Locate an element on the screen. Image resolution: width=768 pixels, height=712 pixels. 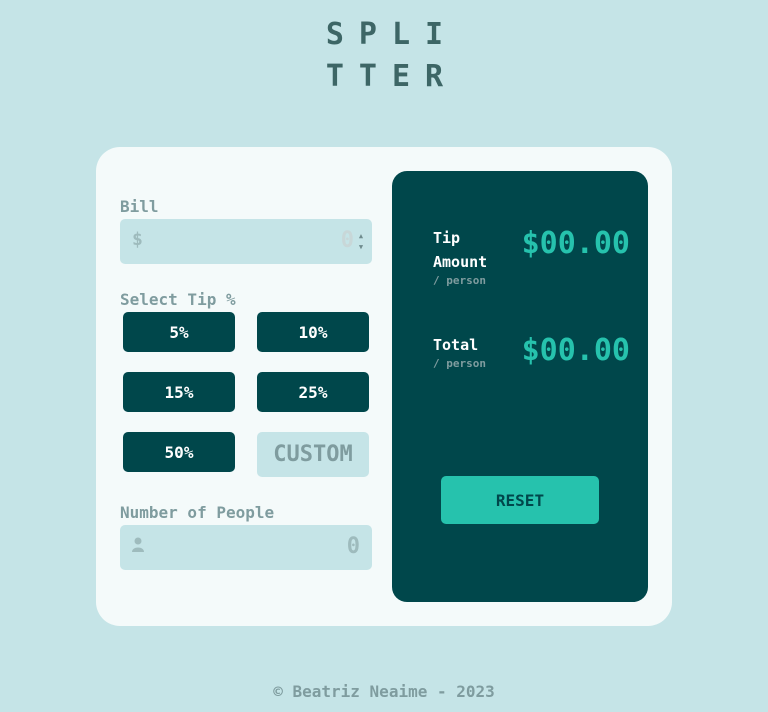
tip-amount-value: $00.00 is located at coordinates (575, 243).